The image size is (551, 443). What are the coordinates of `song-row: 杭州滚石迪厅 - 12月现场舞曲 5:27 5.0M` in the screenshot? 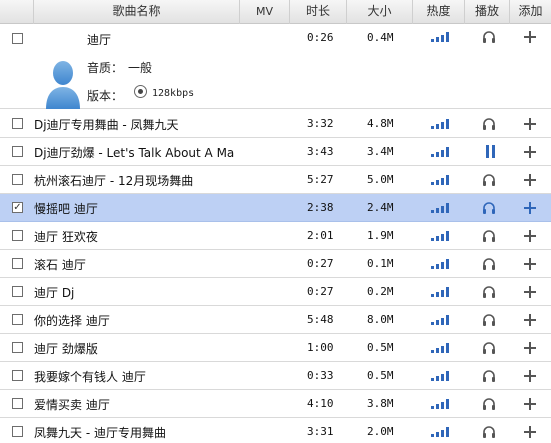 It's located at (275, 180).